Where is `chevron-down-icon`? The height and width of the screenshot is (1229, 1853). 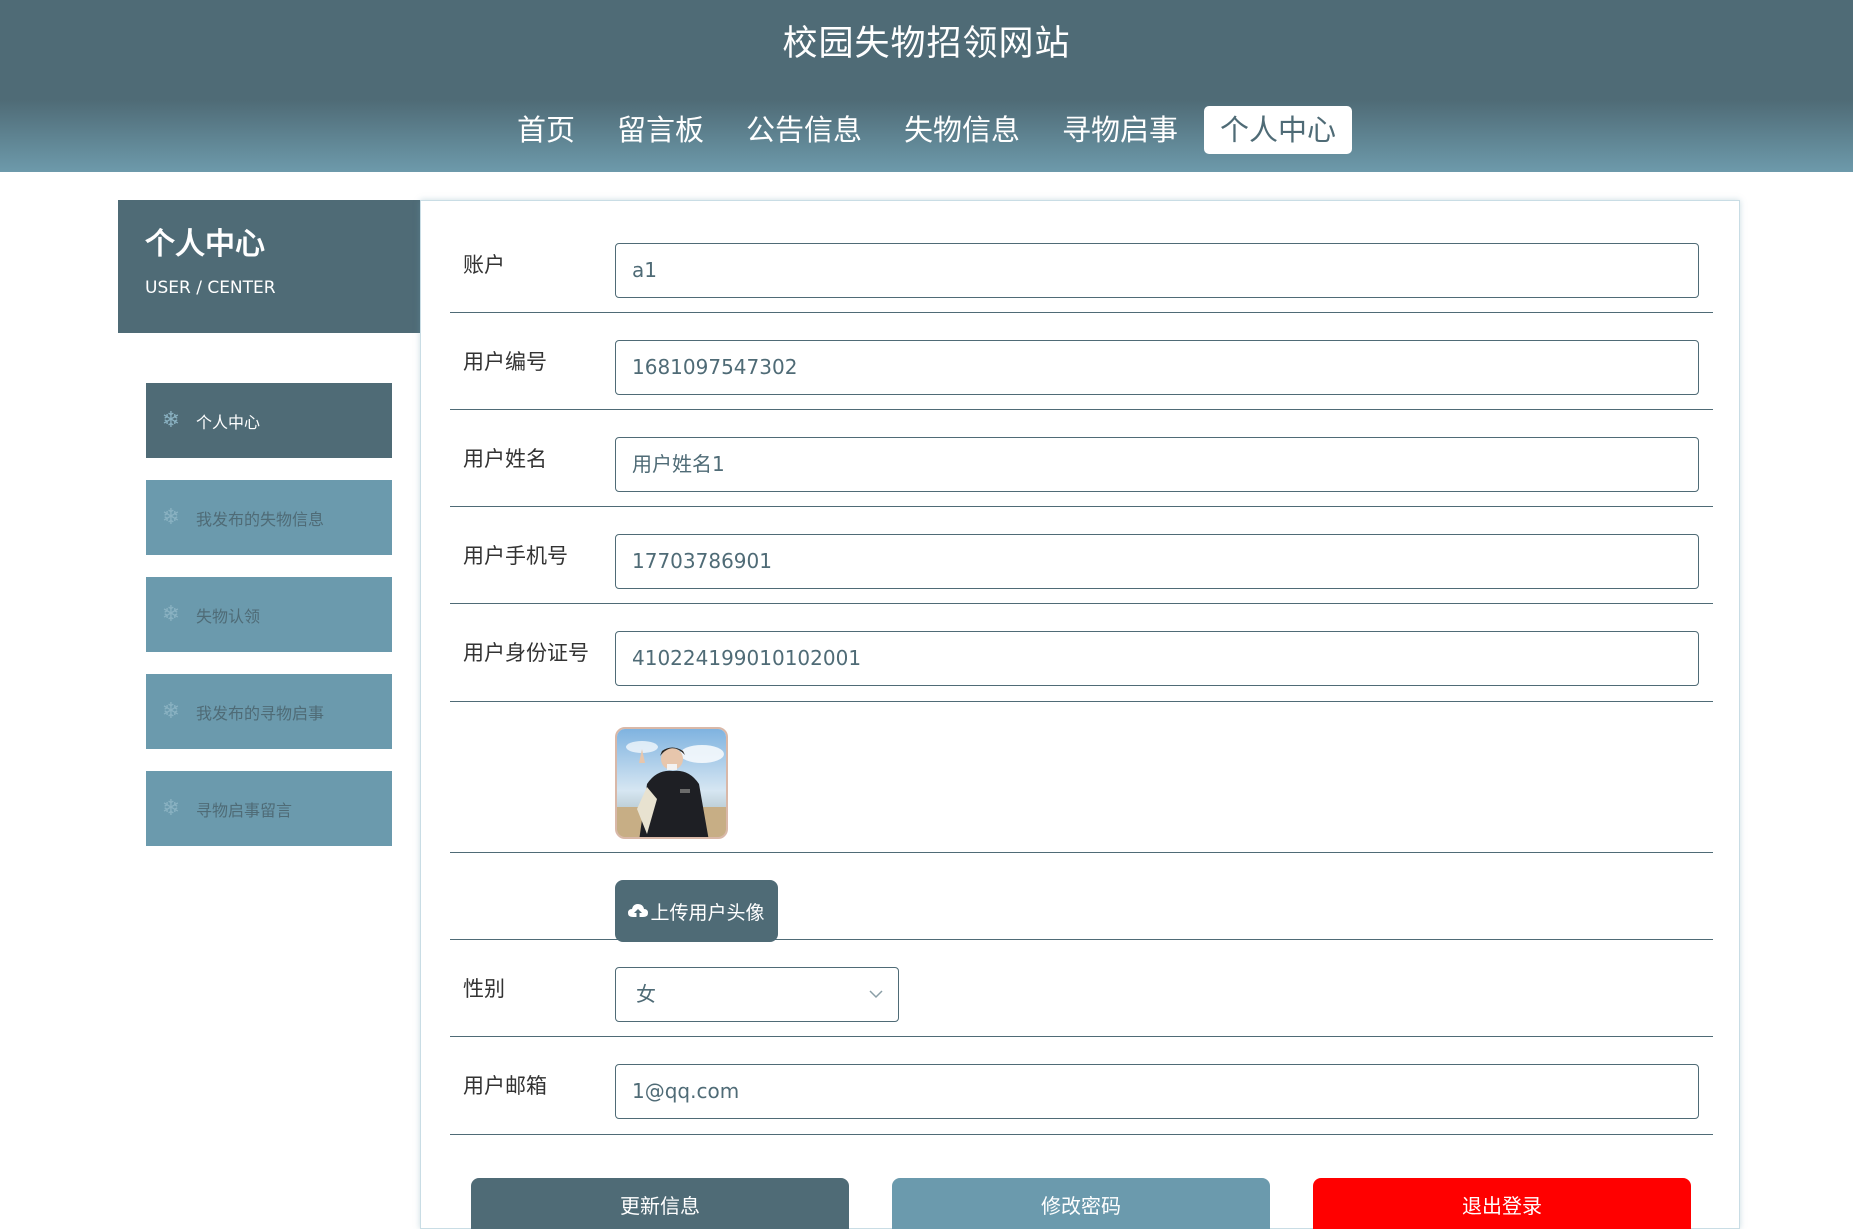
chevron-down-icon is located at coordinates (876, 994).